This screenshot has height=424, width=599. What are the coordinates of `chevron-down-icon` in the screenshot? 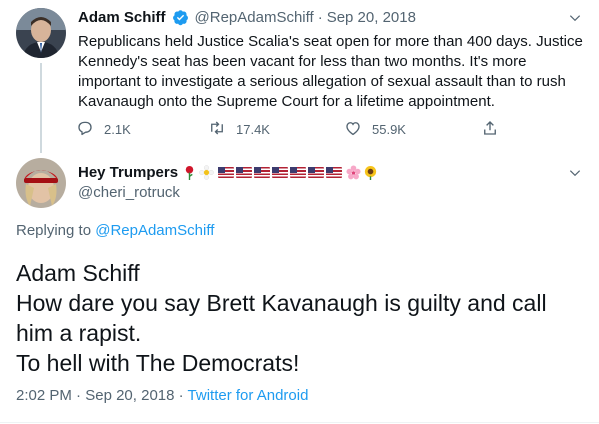 It's located at (575, 19).